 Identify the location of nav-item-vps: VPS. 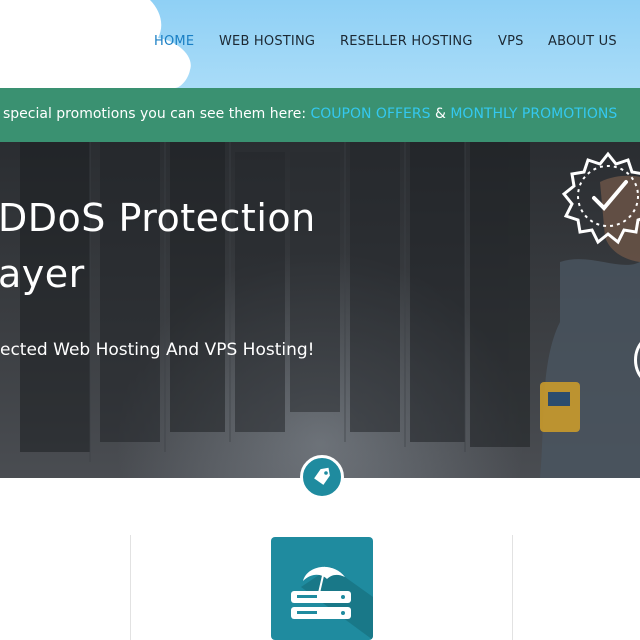
(511, 41).